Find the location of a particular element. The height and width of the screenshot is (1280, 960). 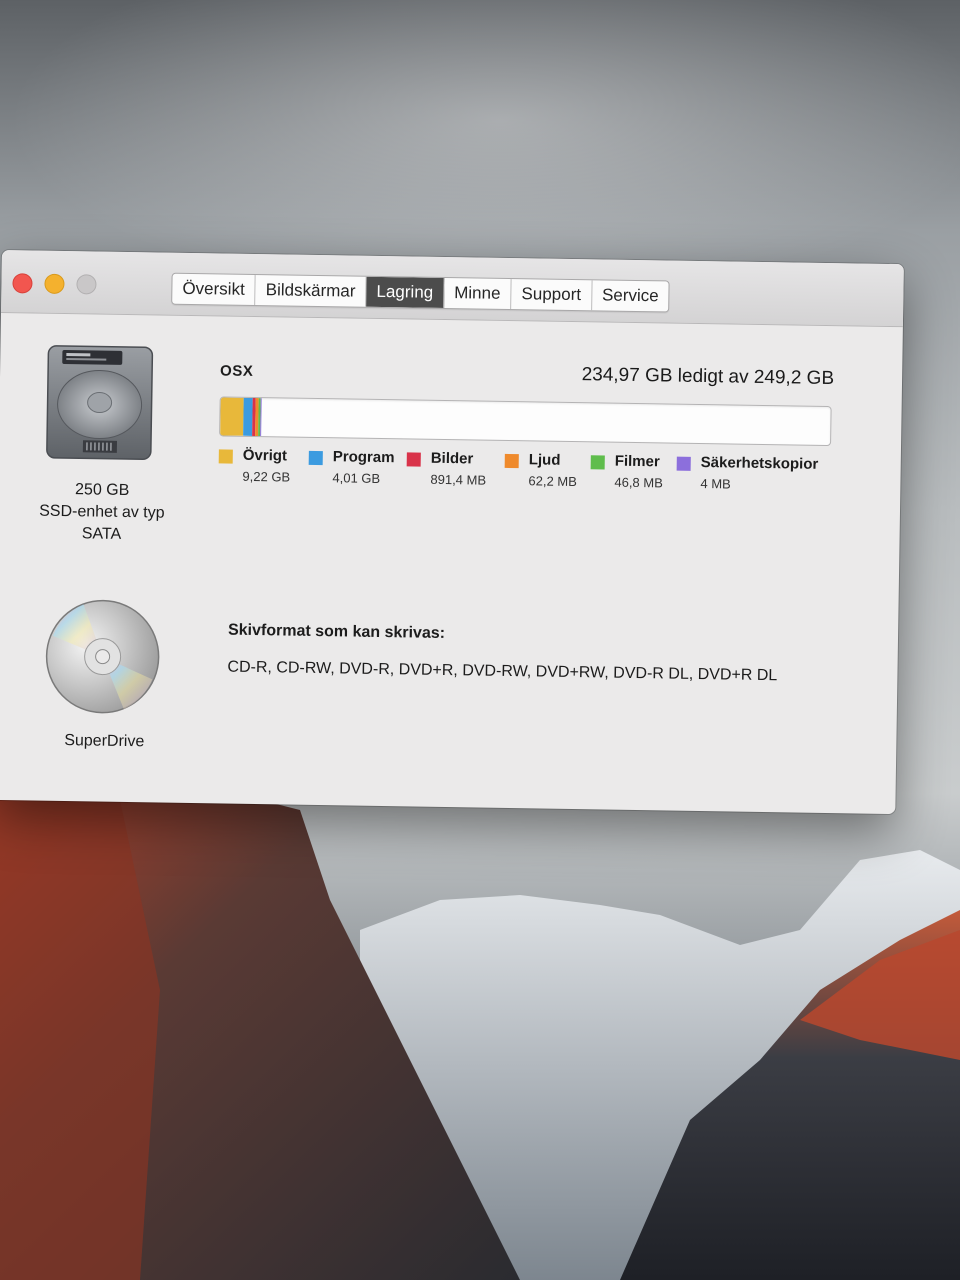

legend-size: 4,01 GB is located at coordinates (356, 478).